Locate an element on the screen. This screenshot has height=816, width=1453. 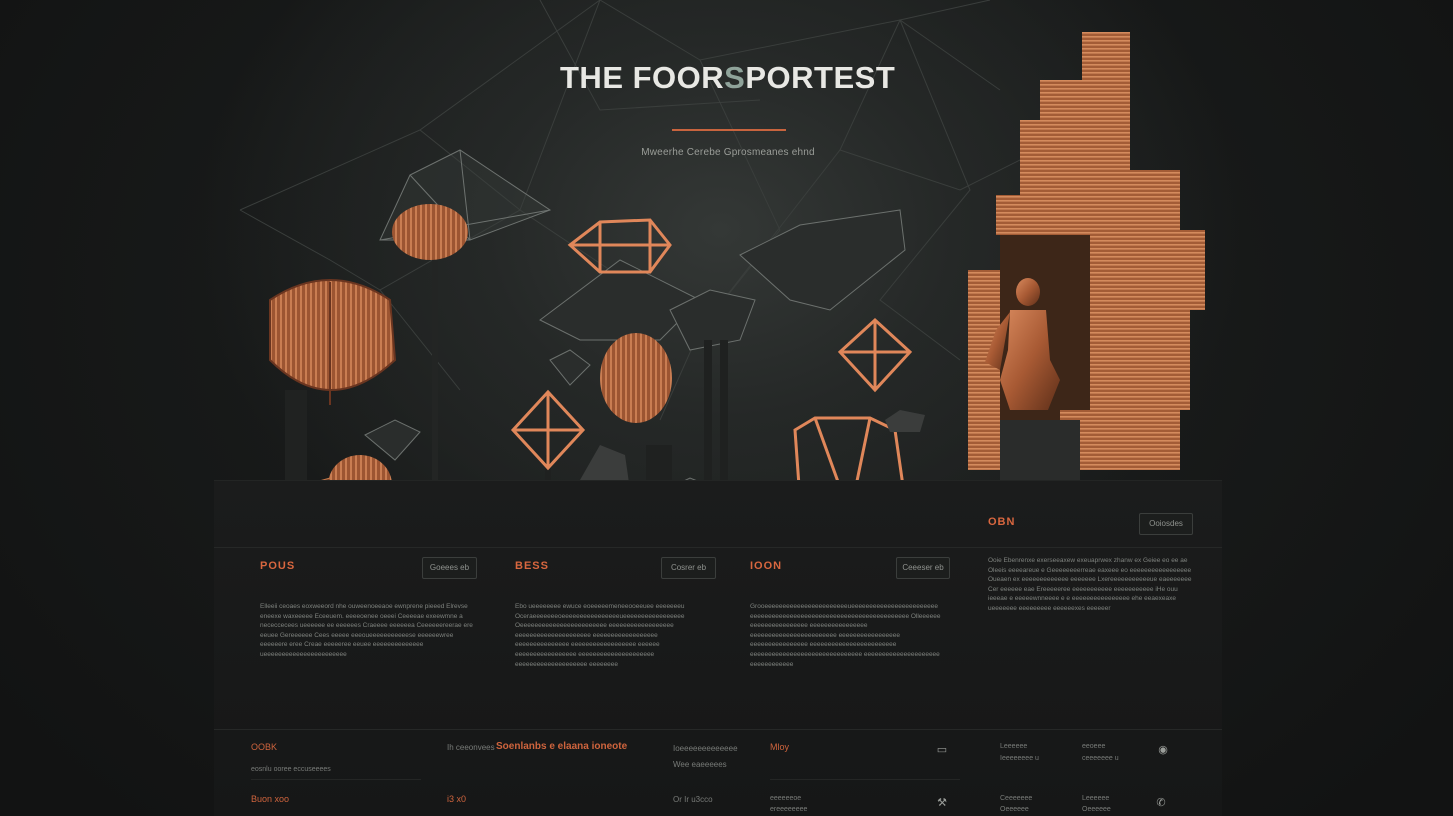
footer-mid-label: Ih ceeonvees is located at coordinates (471, 747).